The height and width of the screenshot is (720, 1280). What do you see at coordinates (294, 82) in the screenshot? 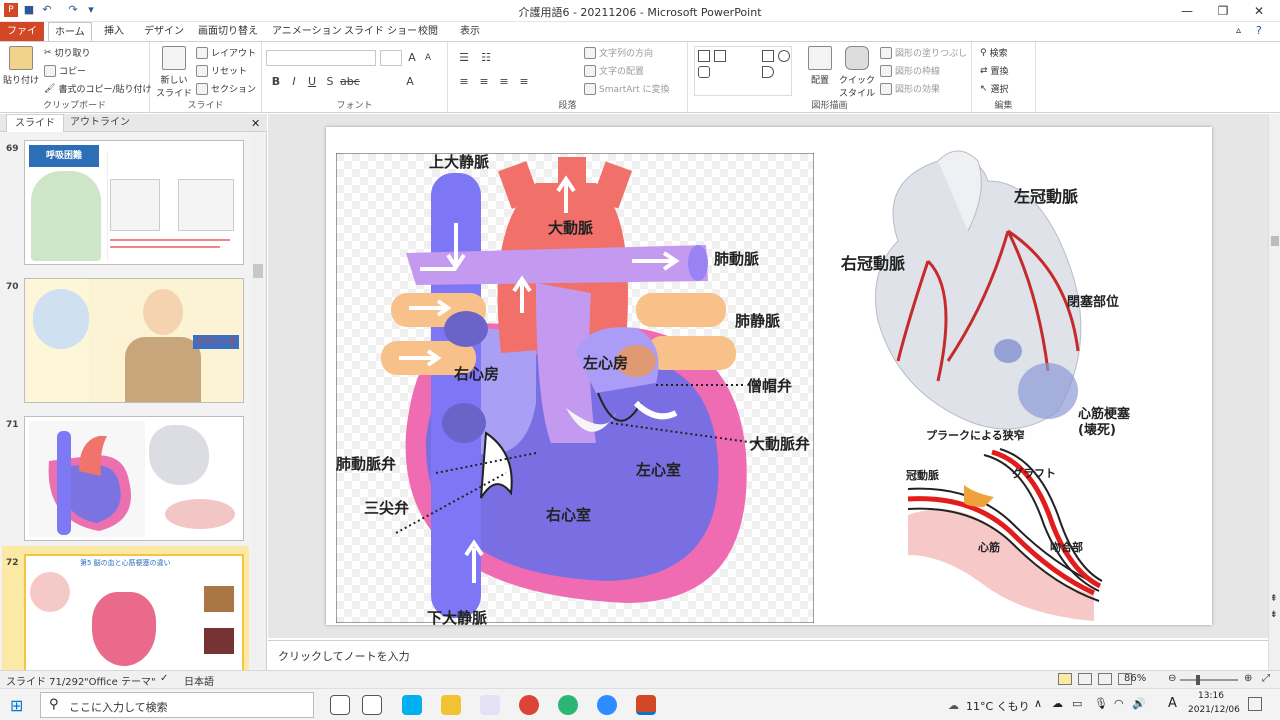
I see `italic-icon: I` at bounding box center [294, 82].